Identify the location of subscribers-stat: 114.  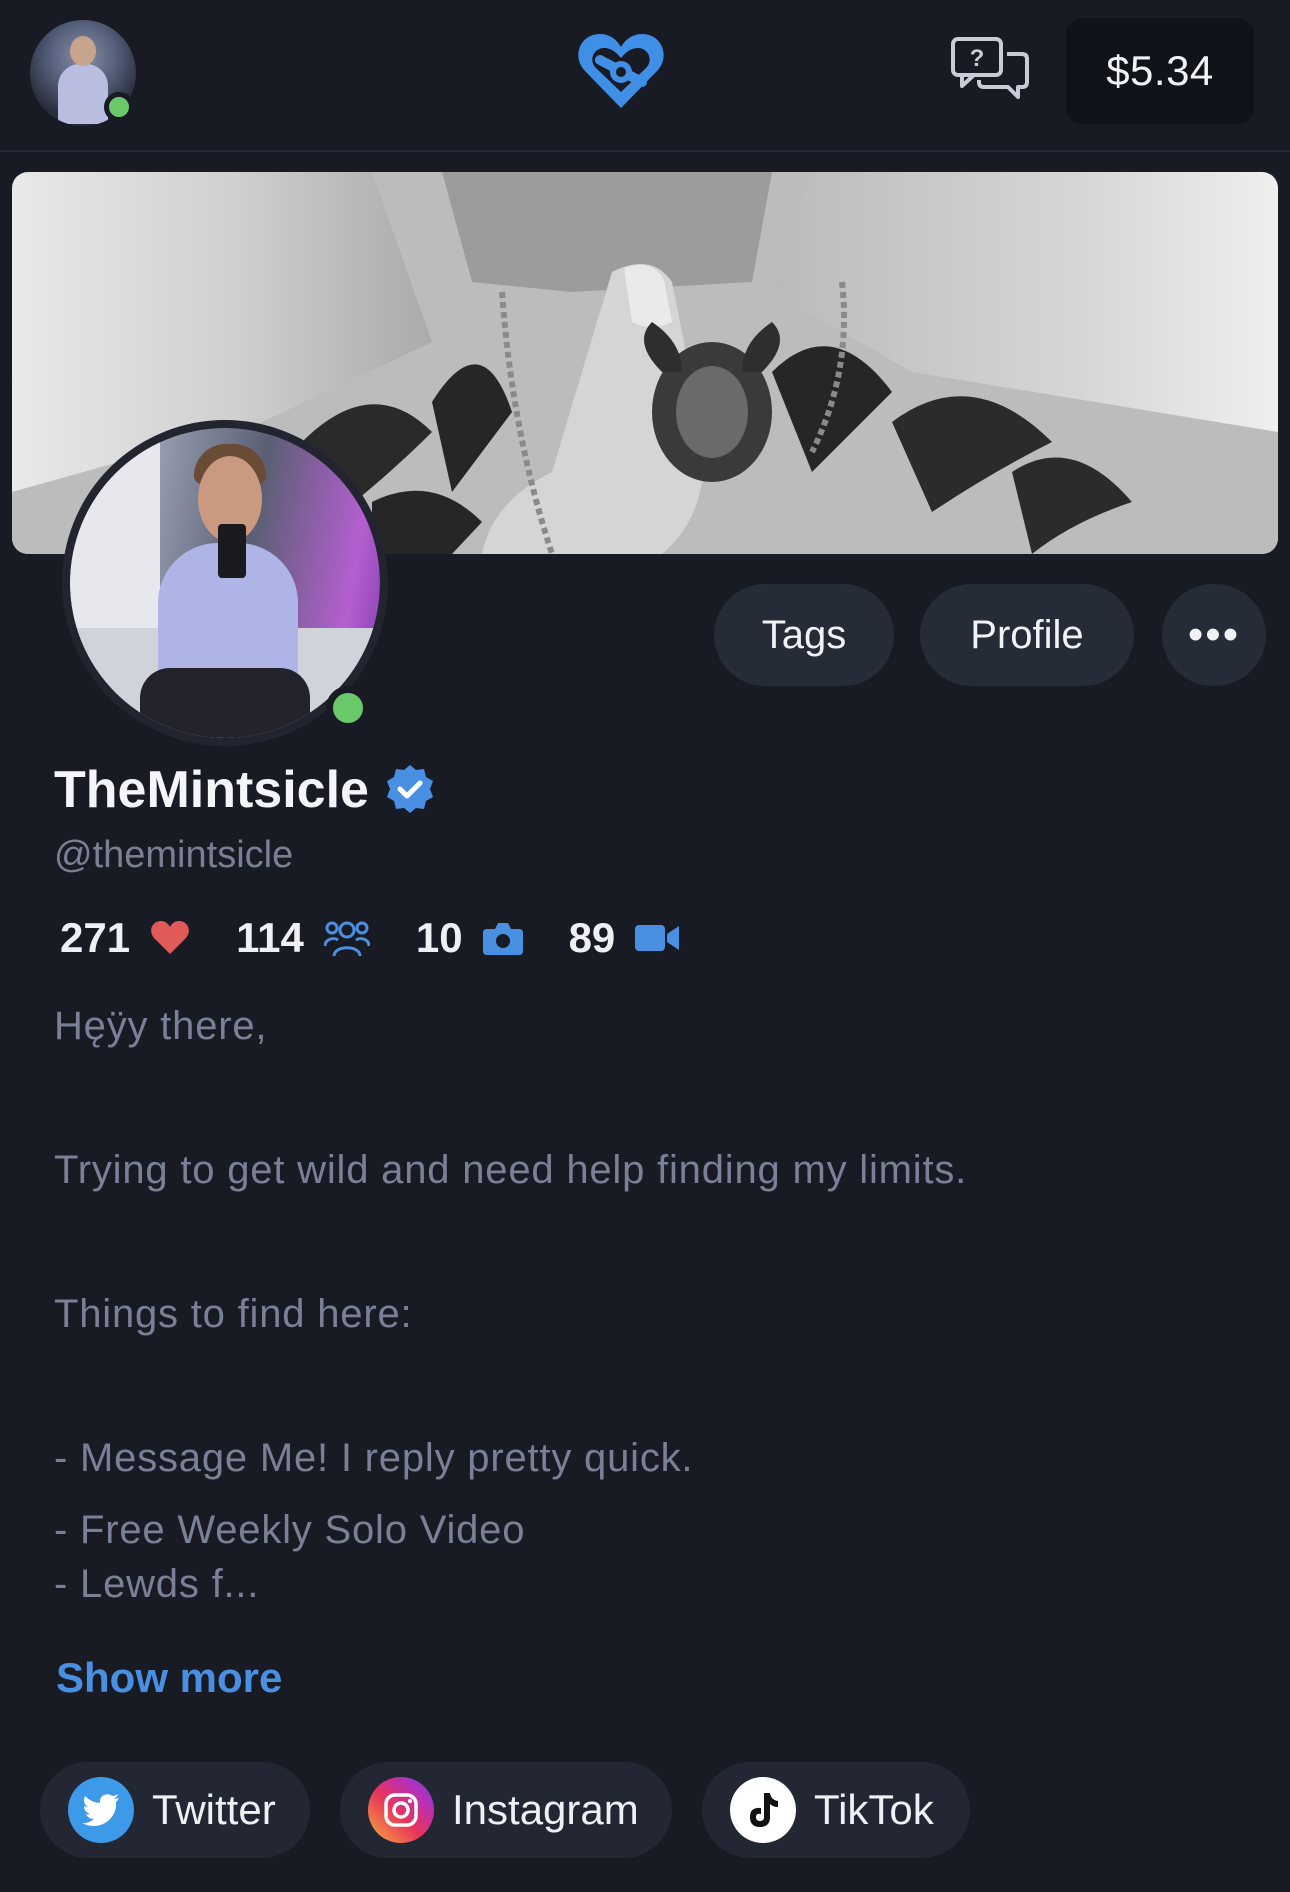
(303, 938).